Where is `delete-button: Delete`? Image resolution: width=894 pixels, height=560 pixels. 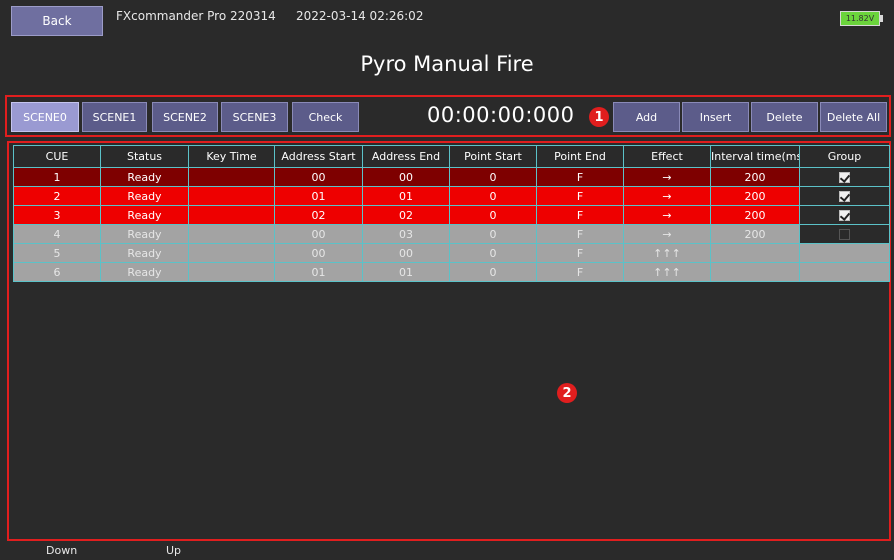
delete-button: Delete is located at coordinates (784, 117).